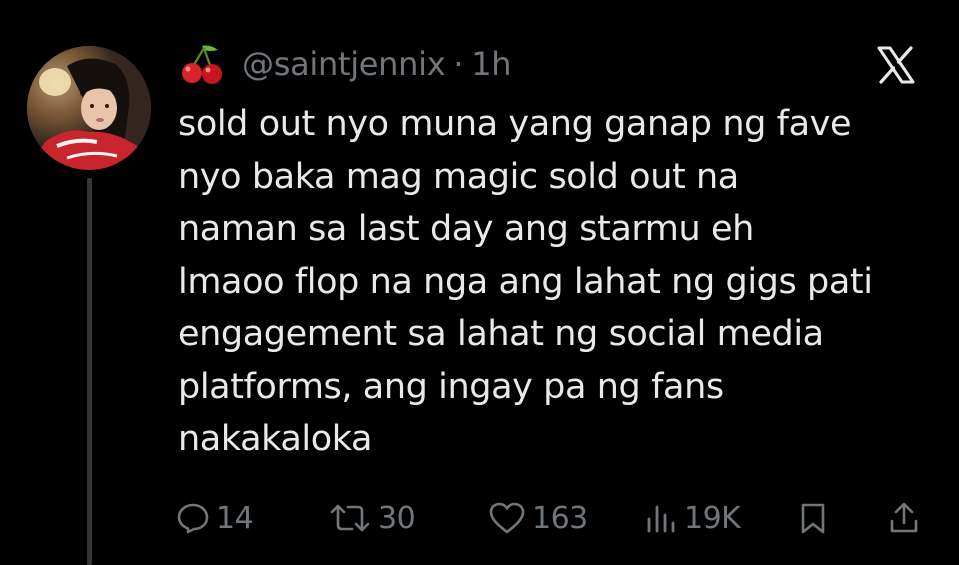  Describe the element at coordinates (458, 176) in the screenshot. I see `tweet-text-line: nyo baka mag magic sold out na` at that location.